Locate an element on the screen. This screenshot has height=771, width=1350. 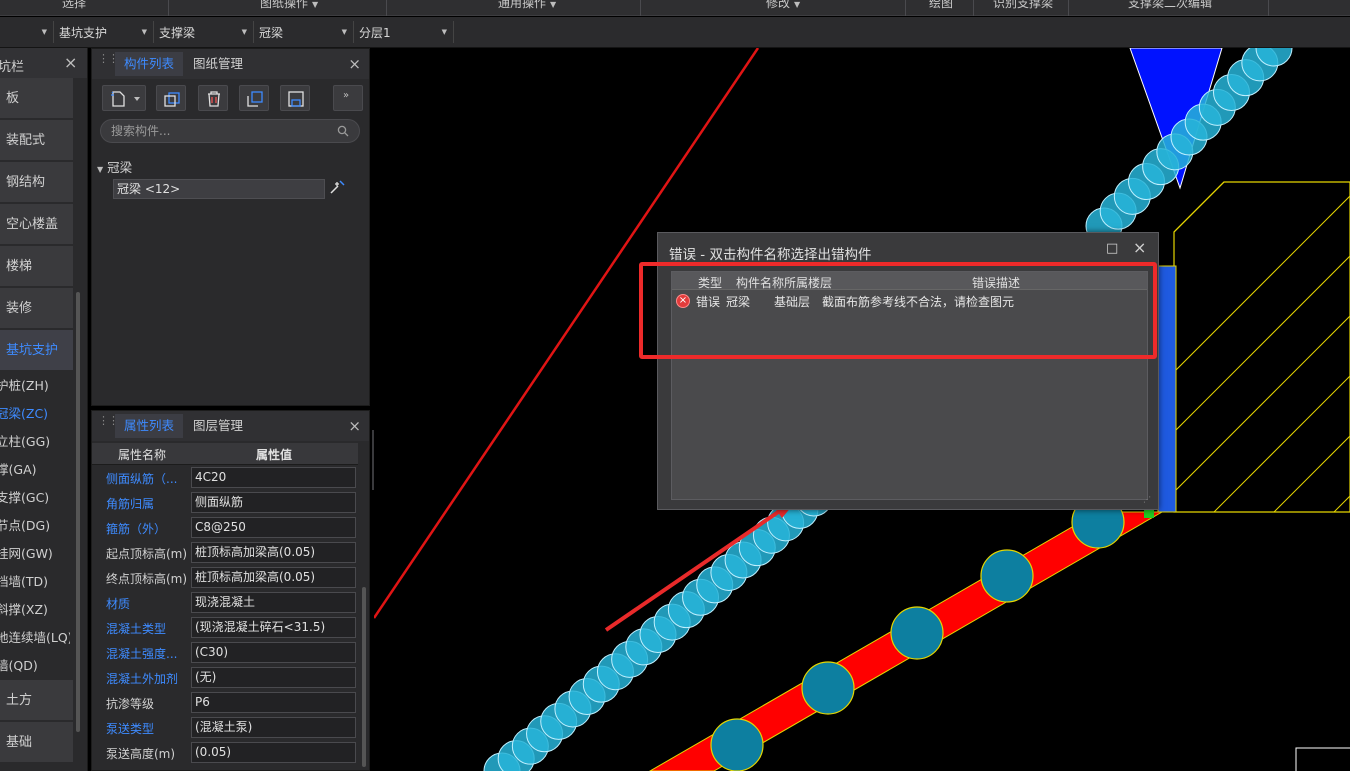
property-value: (现浇混凝土碎石<31.5) is located at coordinates (273, 627).